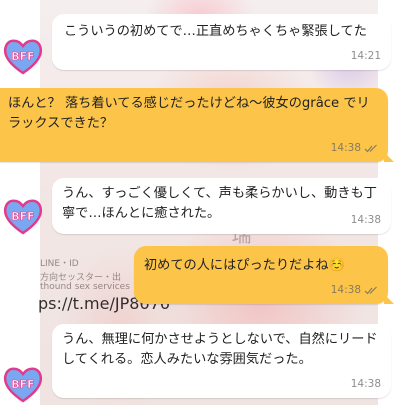 This screenshot has height=405, width=400. I want to click on watermark-line: thound sex services, so click(85, 287).